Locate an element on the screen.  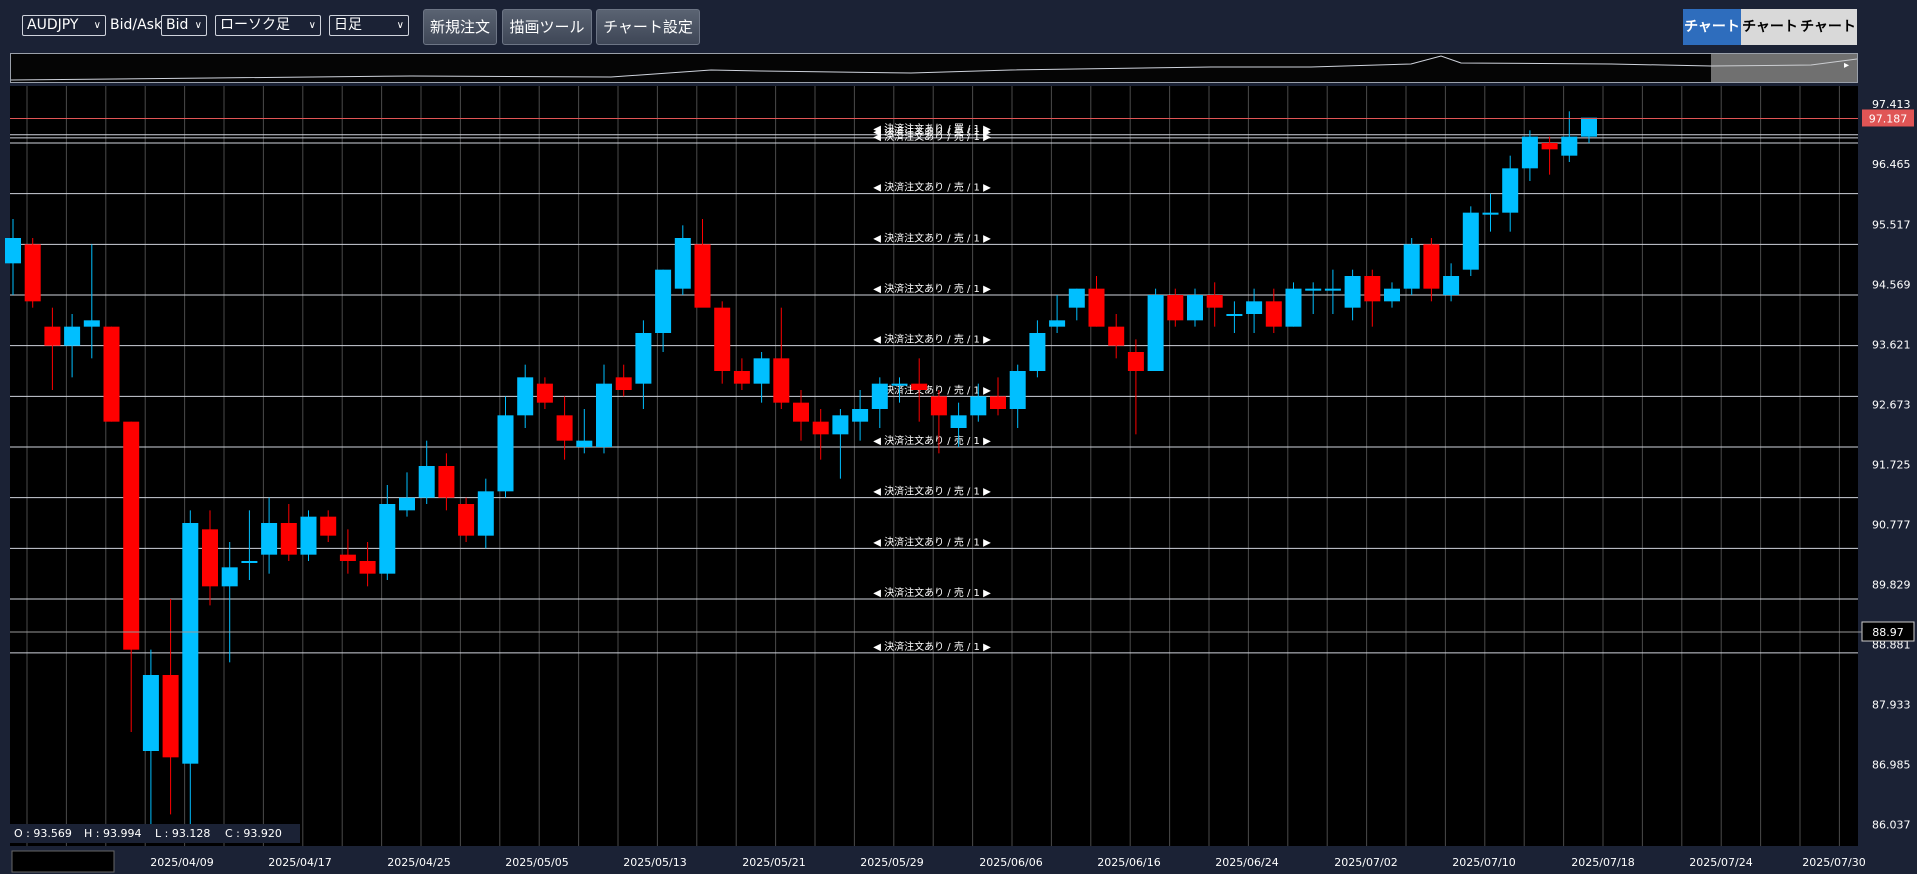
cursor-date-box is located at coordinates (63, 861).